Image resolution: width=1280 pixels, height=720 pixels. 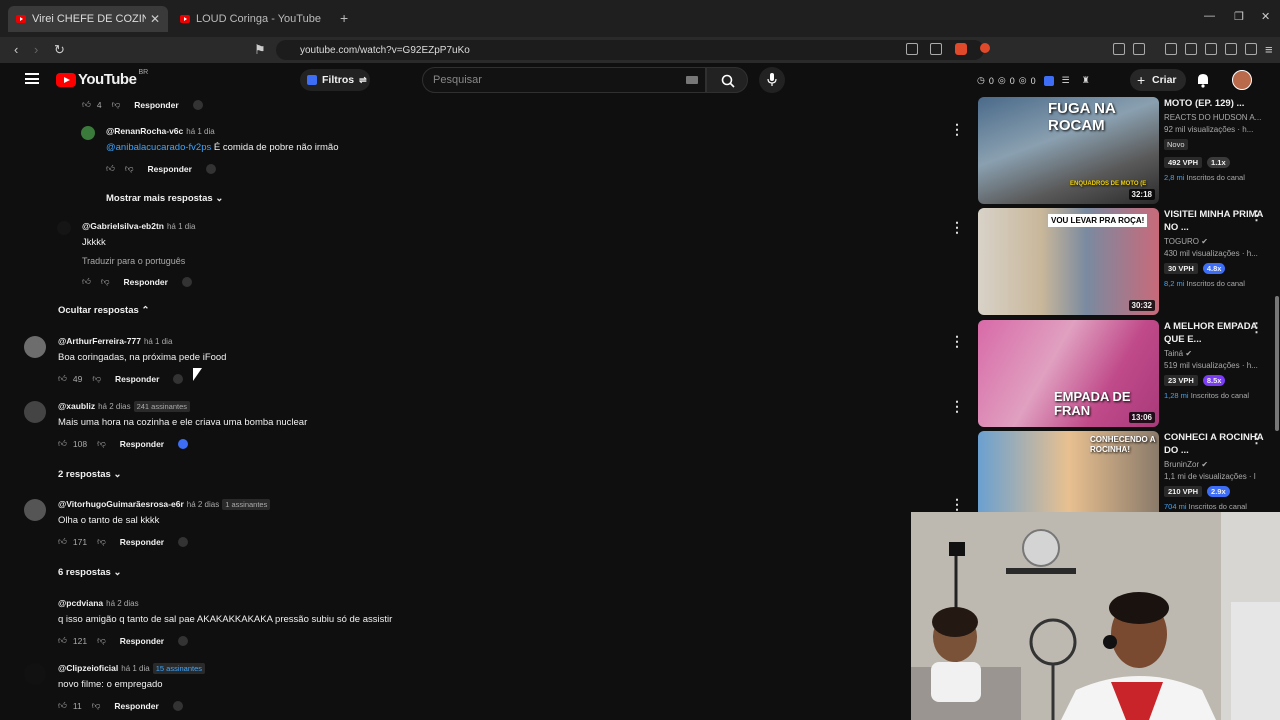 What do you see at coordinates (252, 19) in the screenshot?
I see `browser-tab: LOUD Coringa - YouTube` at bounding box center [252, 19].